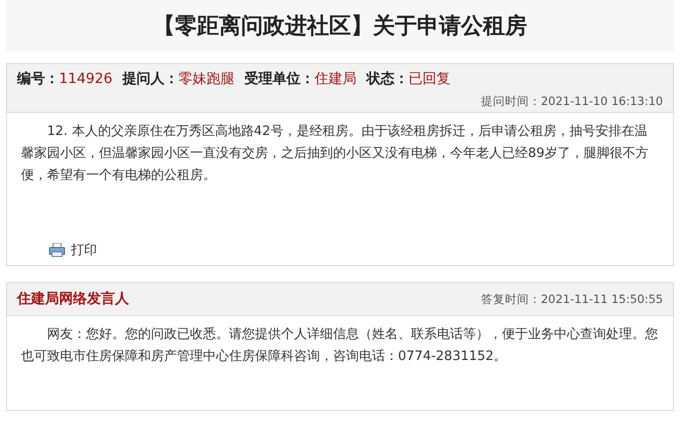 The image size is (680, 428). Describe the element at coordinates (571, 101) in the screenshot. I see `question-time: 提问时间：2021-11-10 16:13:10` at that location.